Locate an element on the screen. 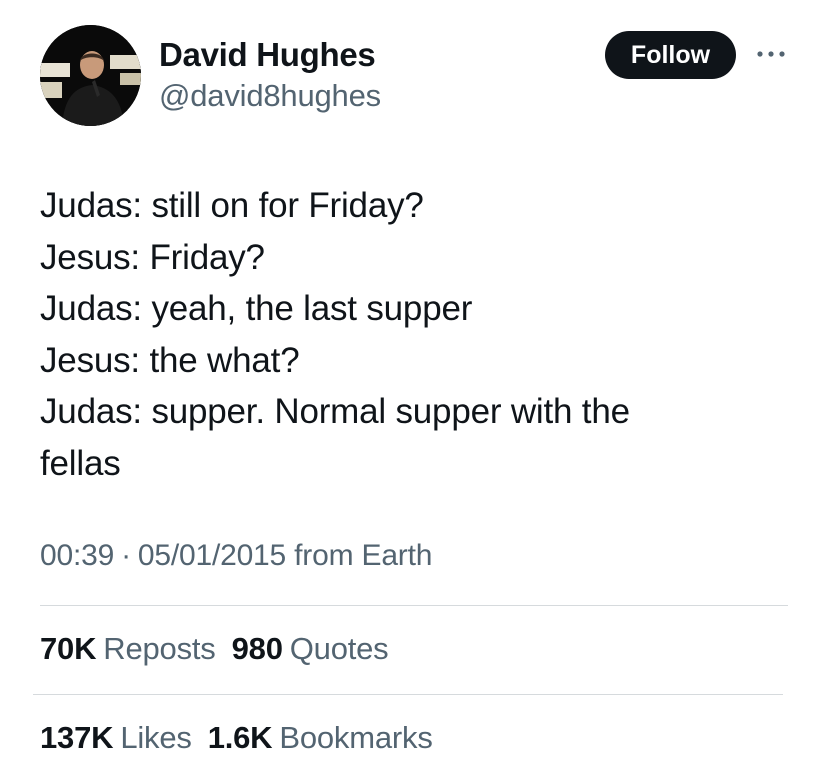 This screenshot has height=783, width=828. more-options-button is located at coordinates (771, 54).